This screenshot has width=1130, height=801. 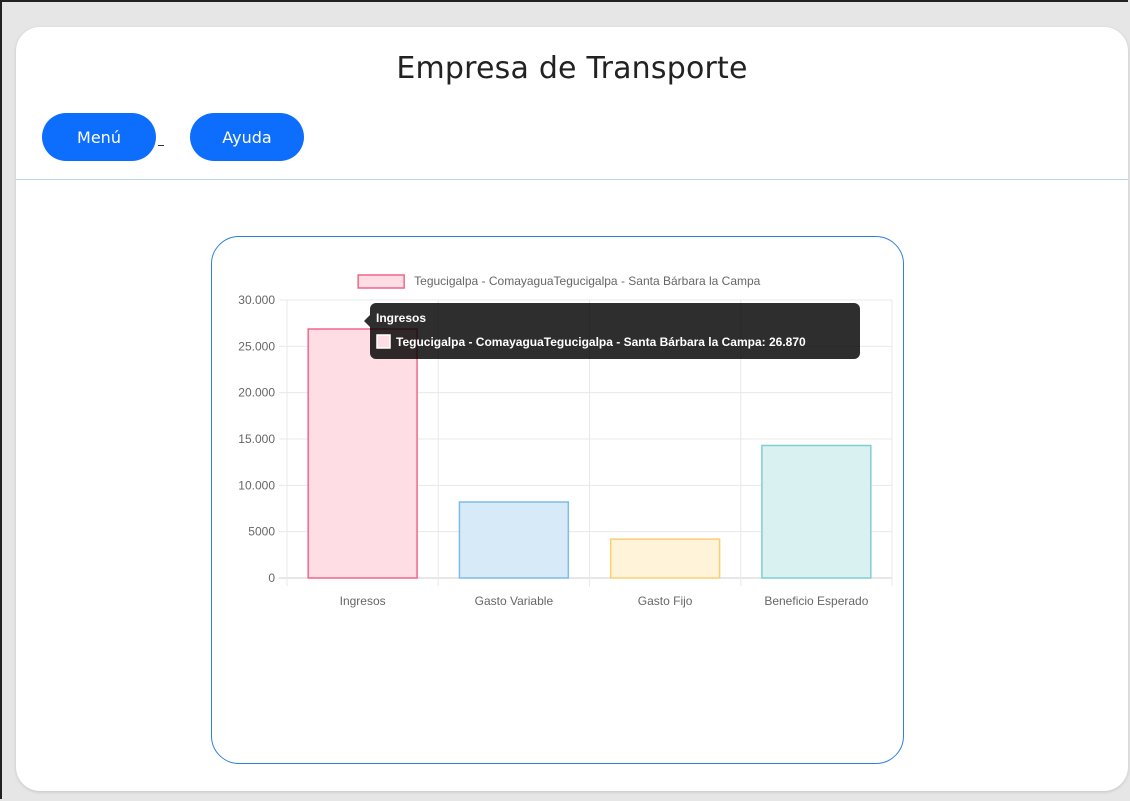 What do you see at coordinates (381, 281) in the screenshot?
I see `legend-swatch` at bounding box center [381, 281].